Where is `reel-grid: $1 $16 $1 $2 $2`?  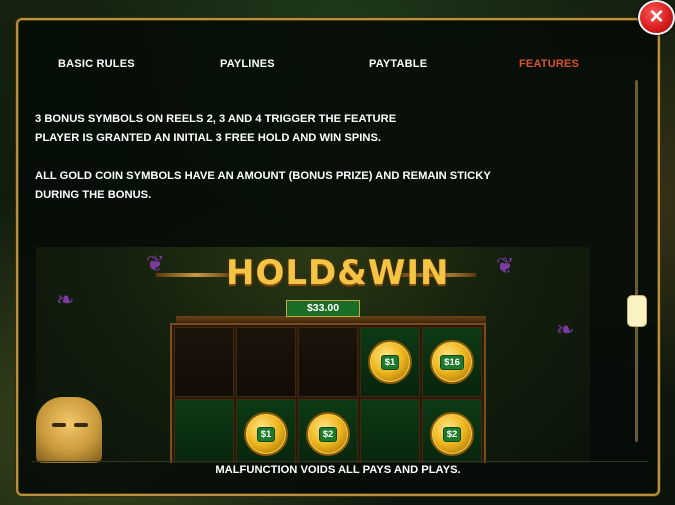 reel-grid: $1 $16 $1 $2 $2 is located at coordinates (328, 393).